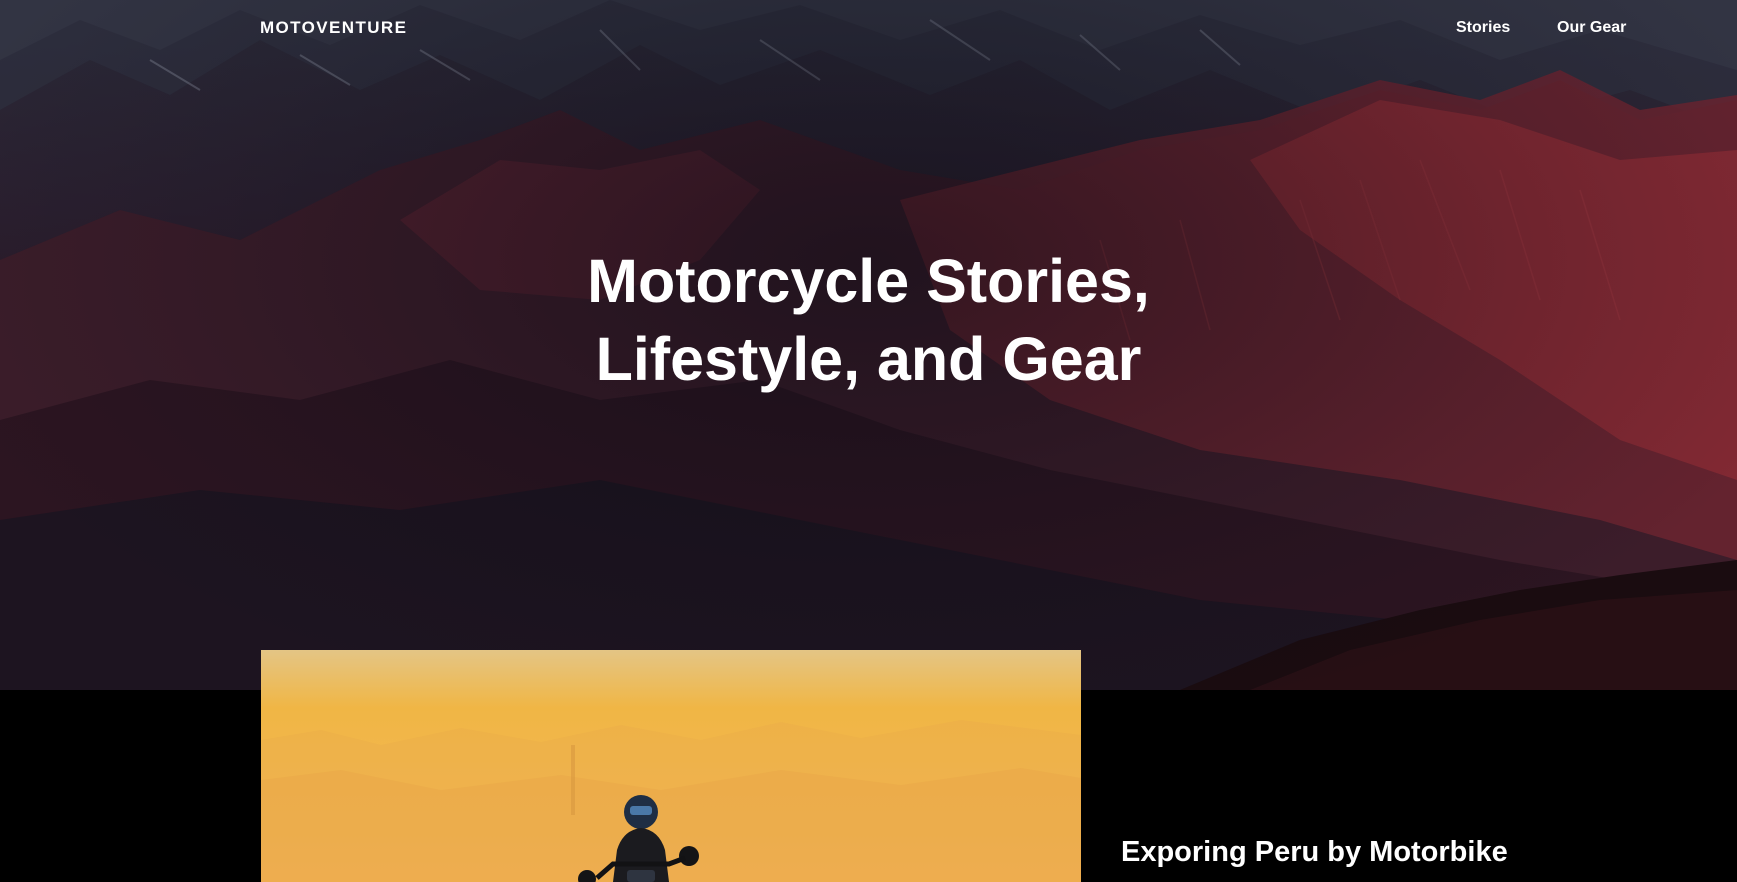 The width and height of the screenshot is (1737, 882). I want to click on featured-story-image, so click(671, 766).